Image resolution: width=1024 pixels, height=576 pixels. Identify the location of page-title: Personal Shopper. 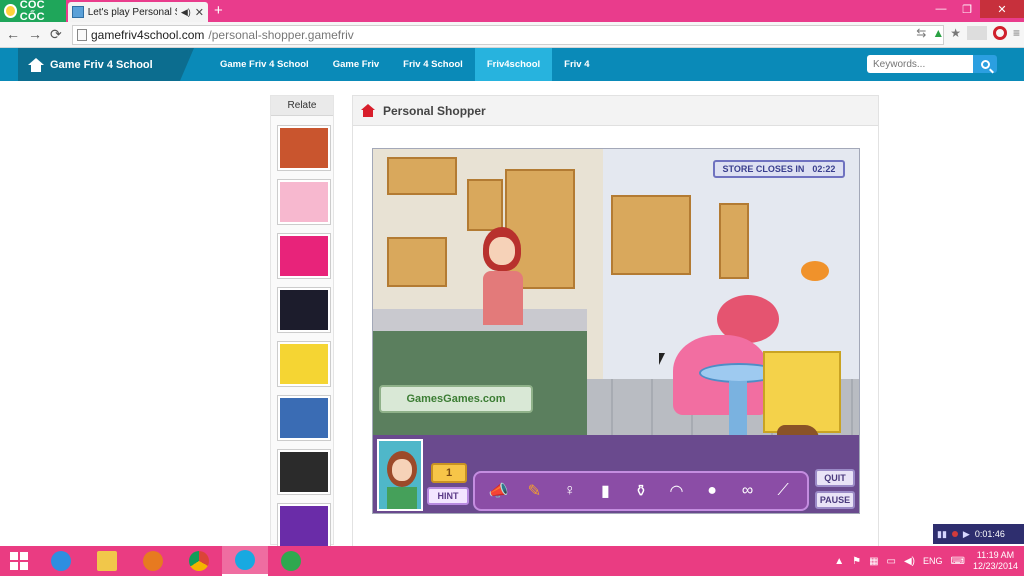
(434, 110).